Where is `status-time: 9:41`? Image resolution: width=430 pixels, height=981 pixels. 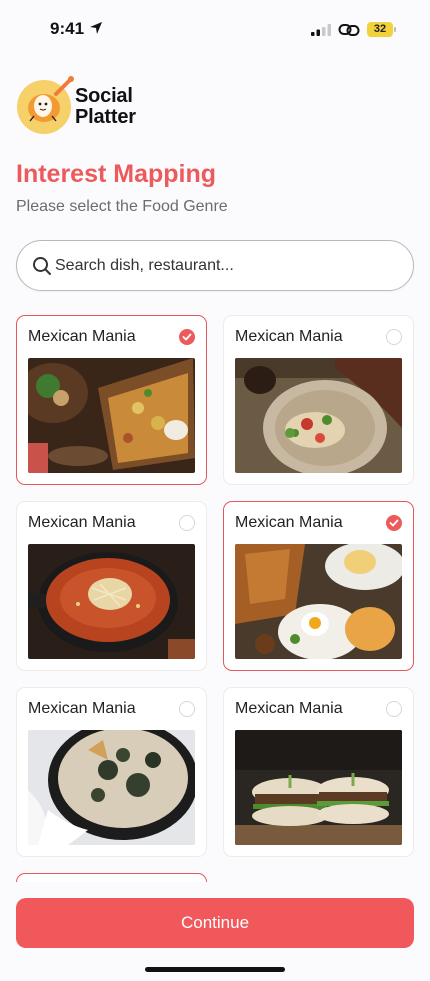 status-time: 9:41 is located at coordinates (67, 28).